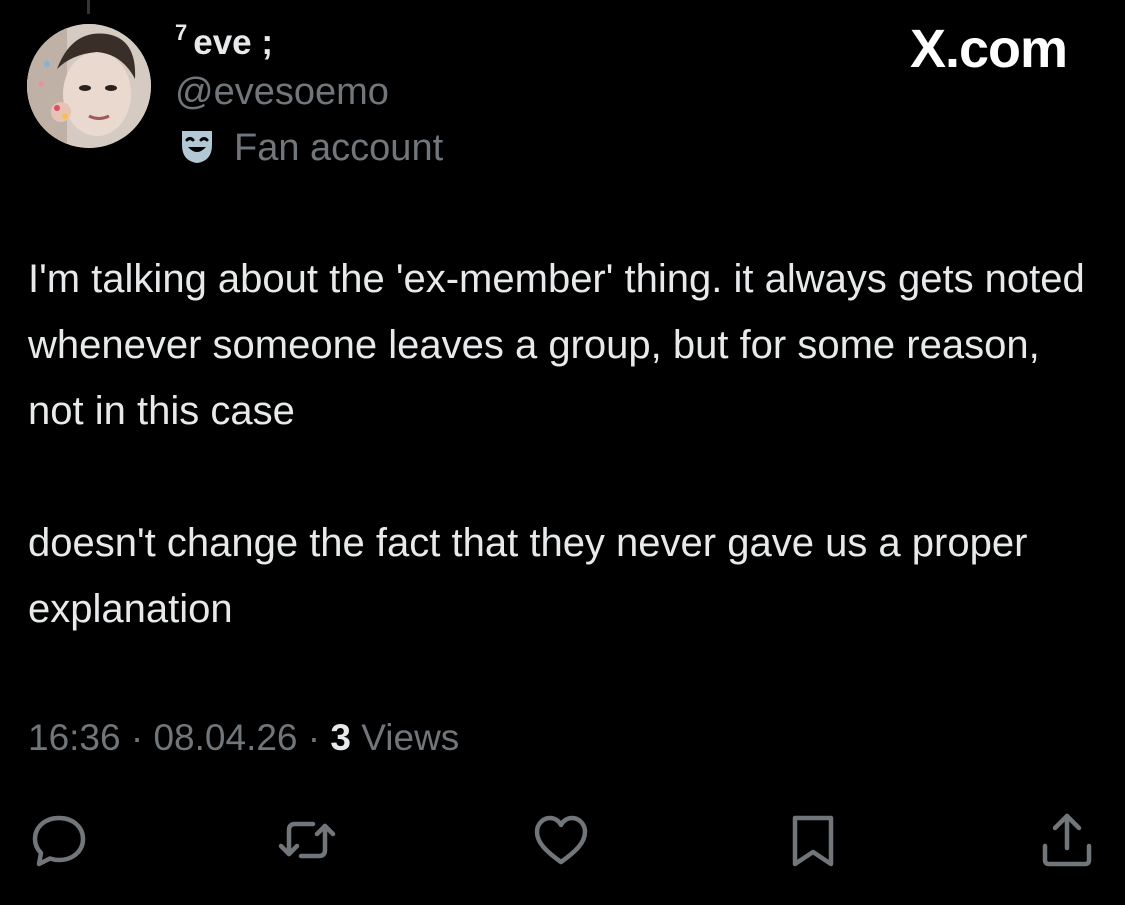 The width and height of the screenshot is (1125, 905). I want to click on display-name: 7 eve ;, so click(224, 41).